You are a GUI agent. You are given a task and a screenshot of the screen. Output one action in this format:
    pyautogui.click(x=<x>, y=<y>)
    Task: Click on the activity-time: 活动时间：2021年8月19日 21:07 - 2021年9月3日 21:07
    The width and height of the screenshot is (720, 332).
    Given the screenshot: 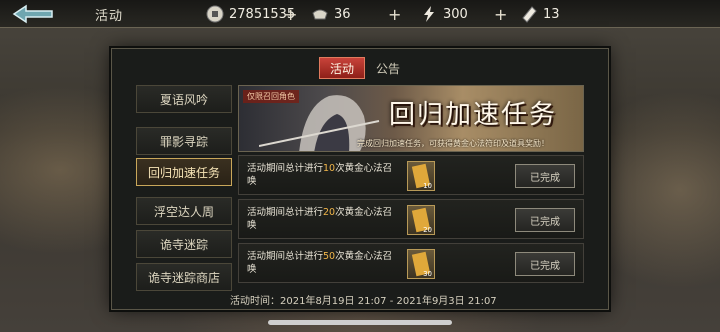 What is the action you would take?
    pyautogui.click(x=363, y=299)
    